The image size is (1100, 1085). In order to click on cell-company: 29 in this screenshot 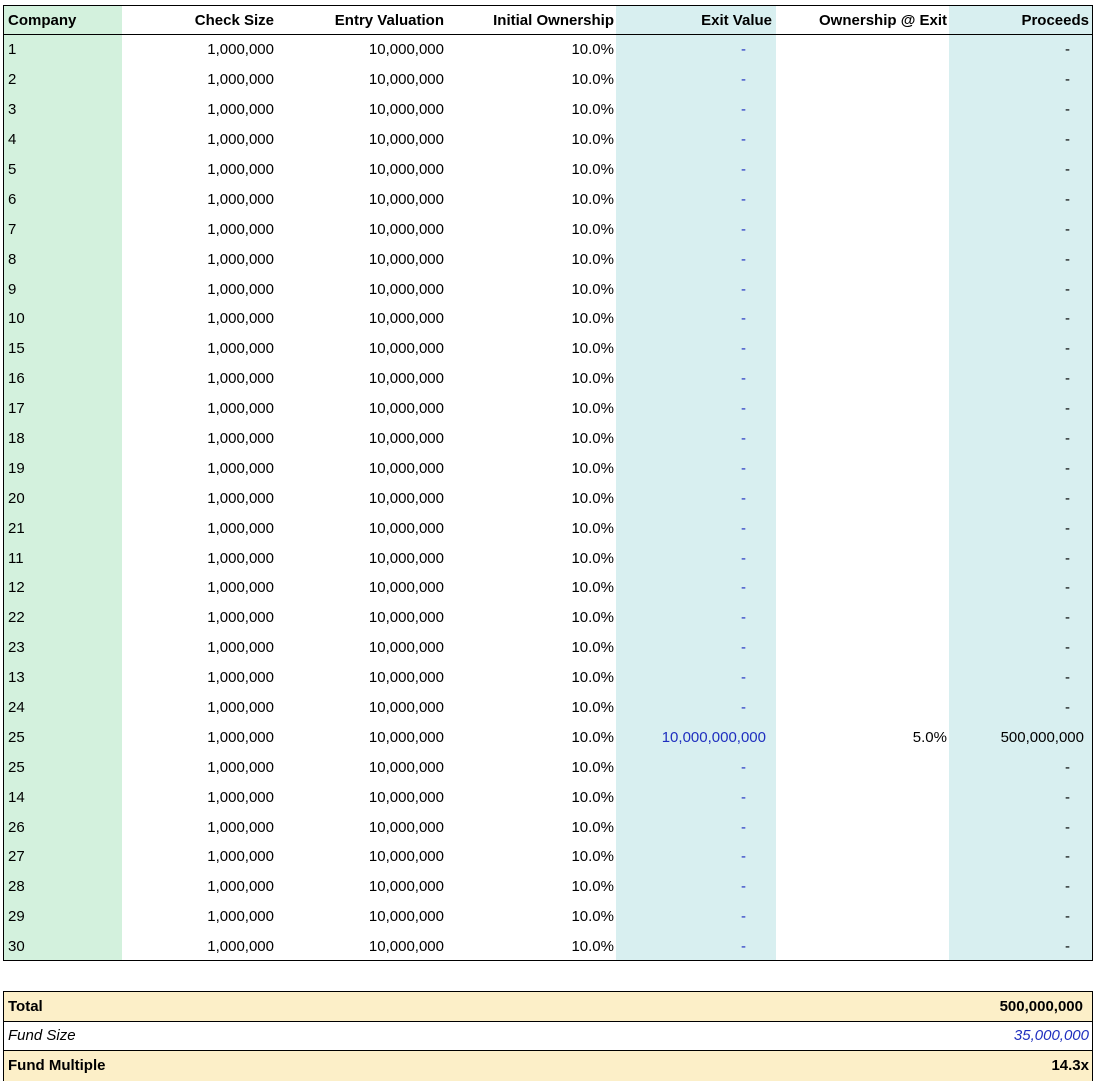, I will do `click(63, 917)`.